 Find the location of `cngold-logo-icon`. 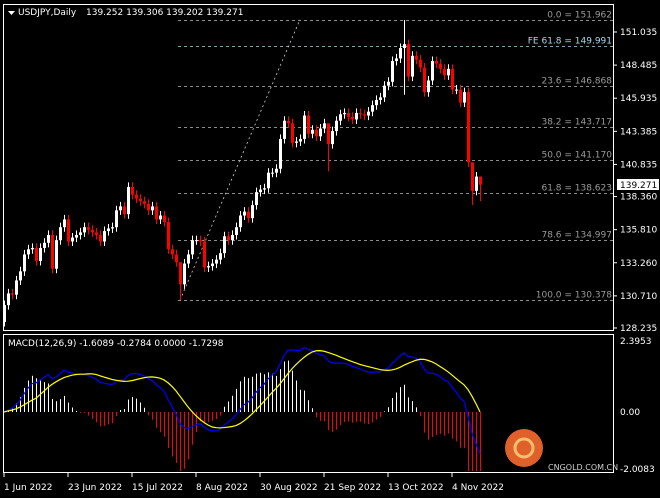

cngold-logo-icon is located at coordinates (524, 448).